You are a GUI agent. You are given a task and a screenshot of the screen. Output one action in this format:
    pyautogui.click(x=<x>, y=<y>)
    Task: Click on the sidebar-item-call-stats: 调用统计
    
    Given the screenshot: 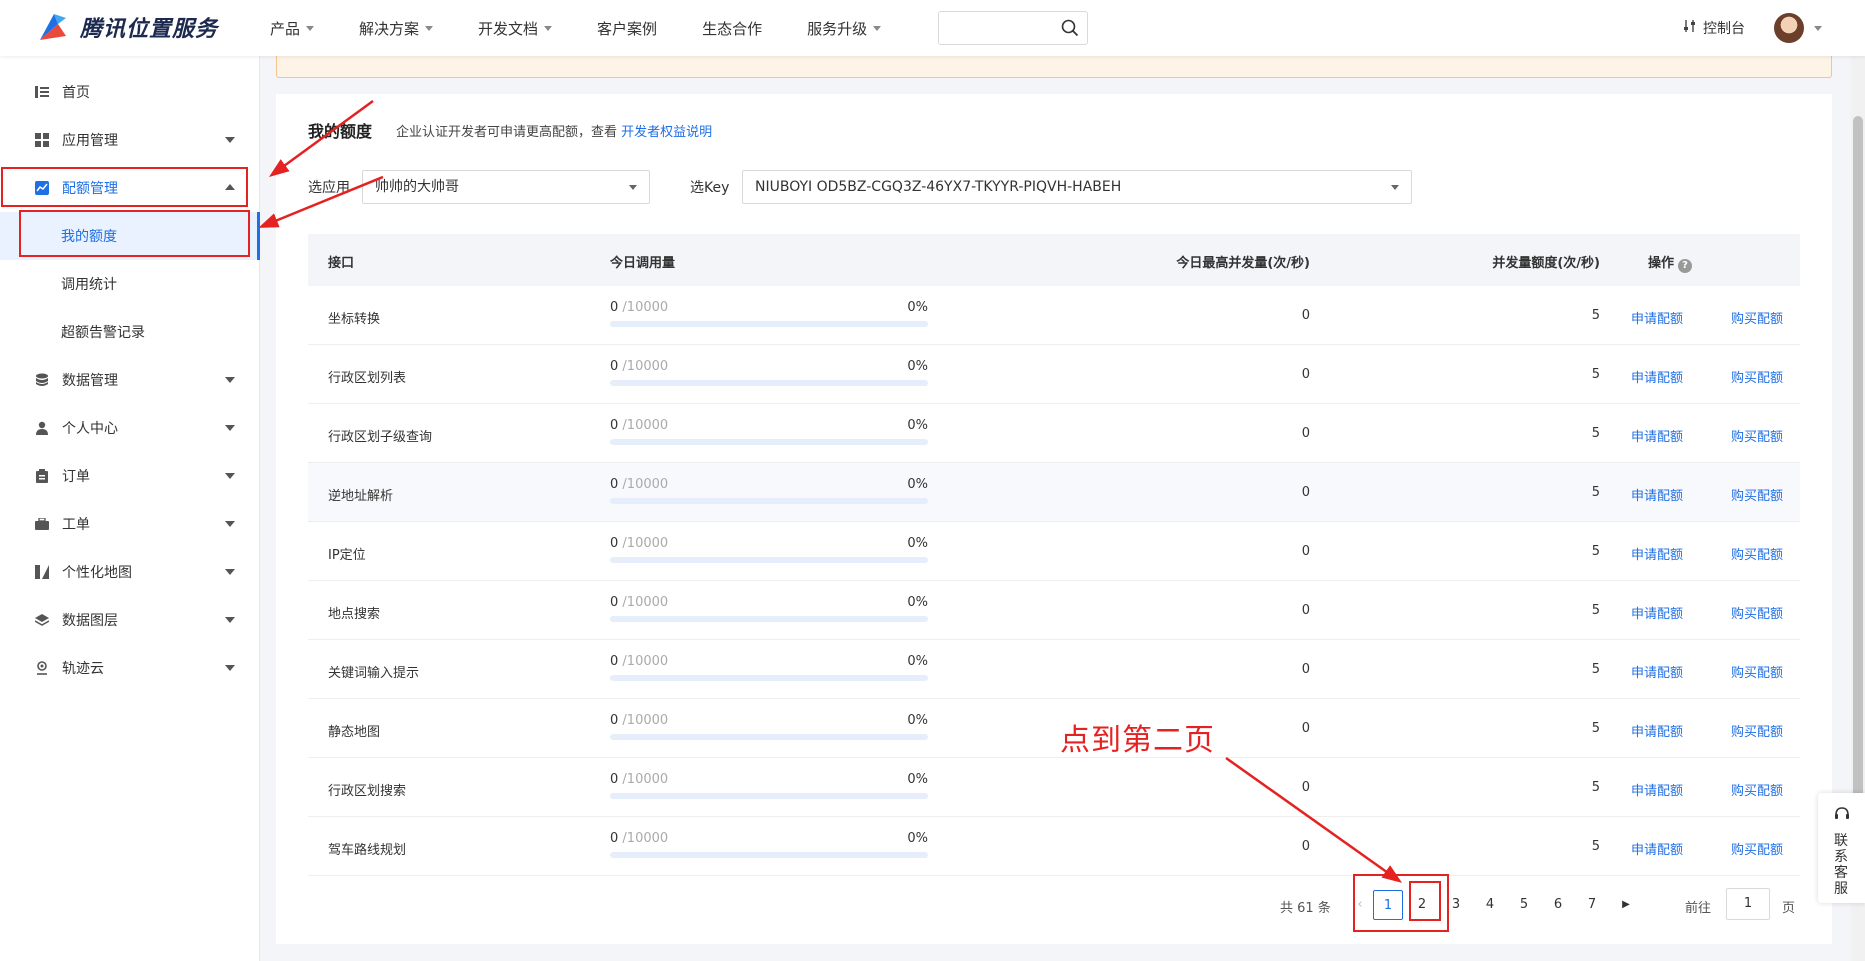 What is the action you would take?
    pyautogui.click(x=130, y=284)
    